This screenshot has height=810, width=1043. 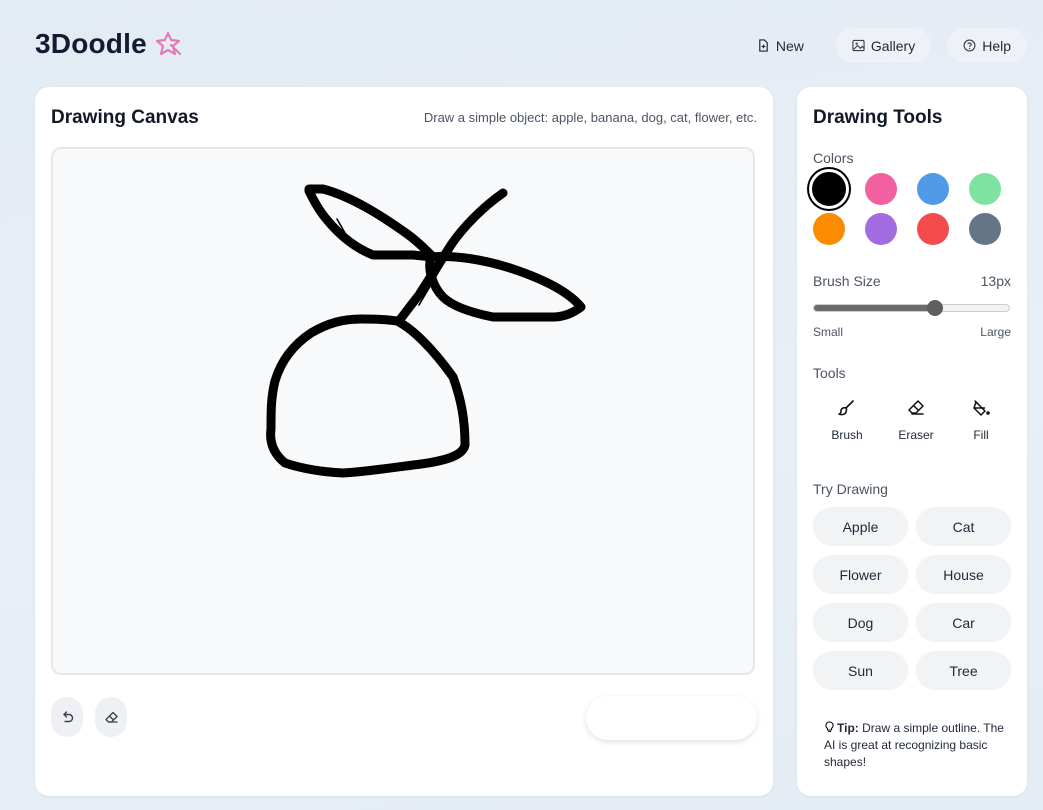 I want to click on clear-canvas-button, so click(x=111, y=717).